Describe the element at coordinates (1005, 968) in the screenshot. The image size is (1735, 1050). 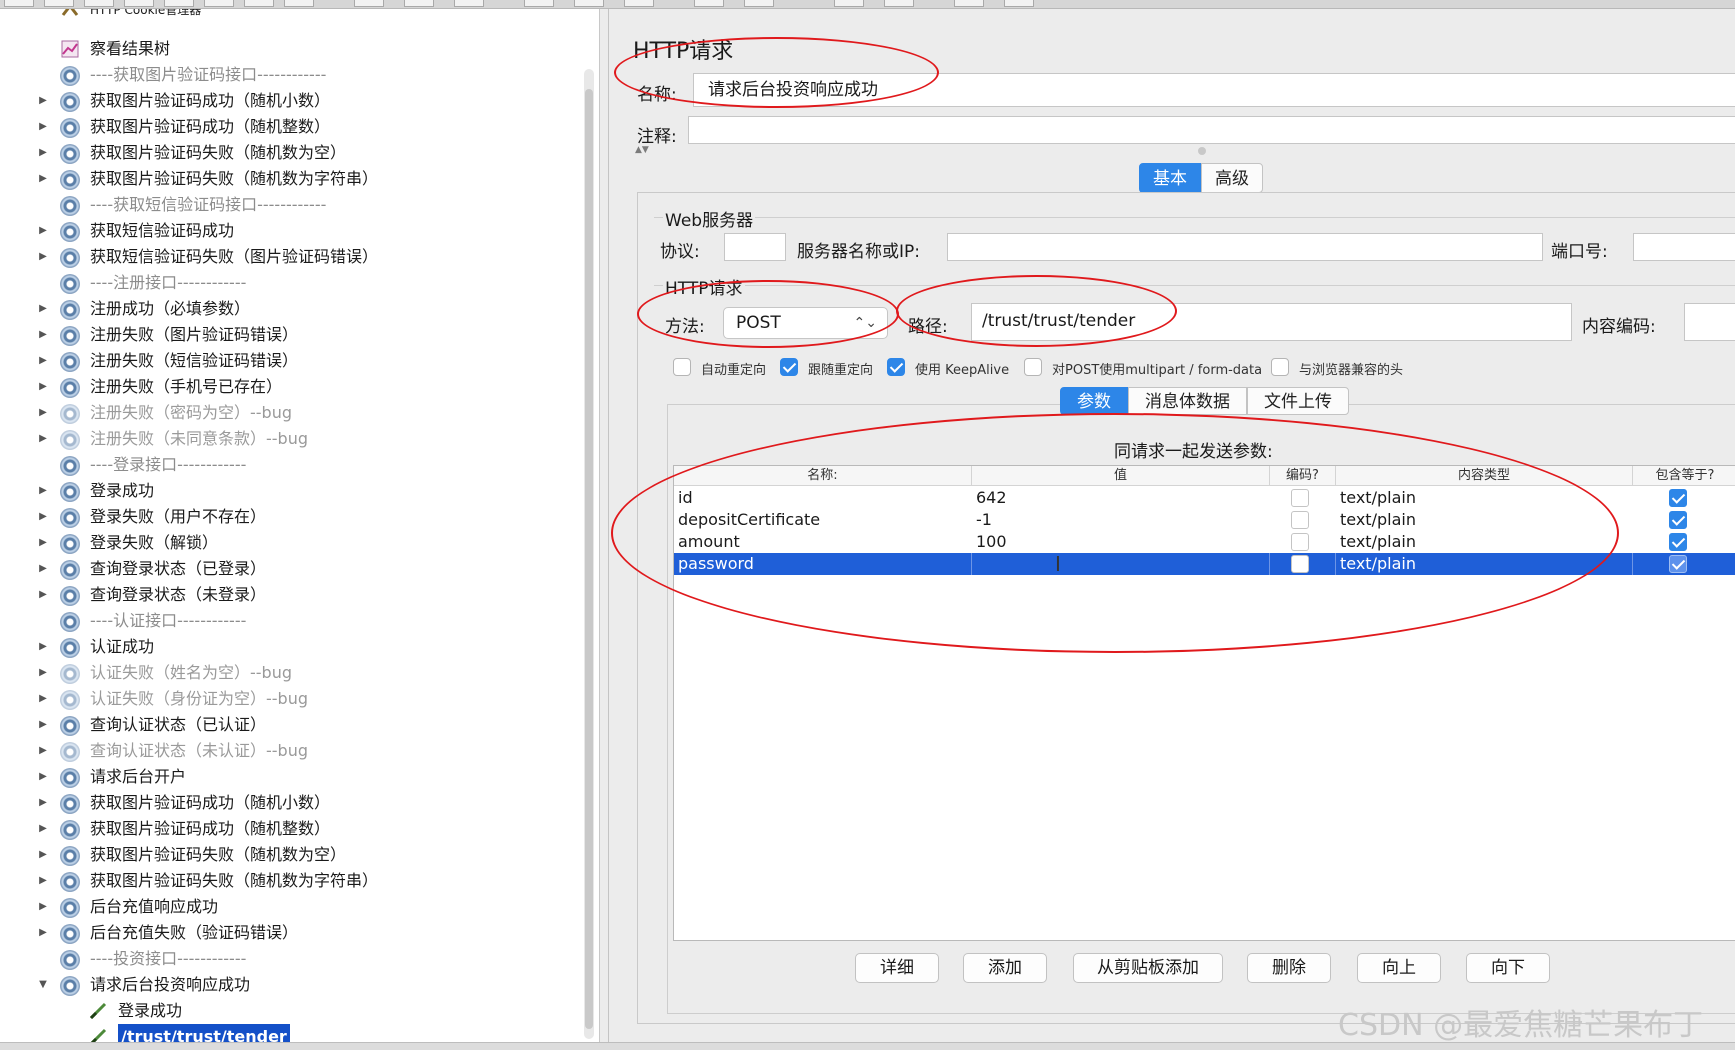
I see `add-button: 添加` at that location.